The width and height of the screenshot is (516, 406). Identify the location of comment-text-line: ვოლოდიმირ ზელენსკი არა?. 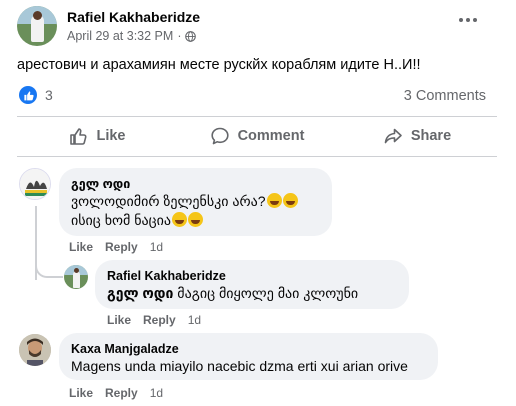
(195, 201).